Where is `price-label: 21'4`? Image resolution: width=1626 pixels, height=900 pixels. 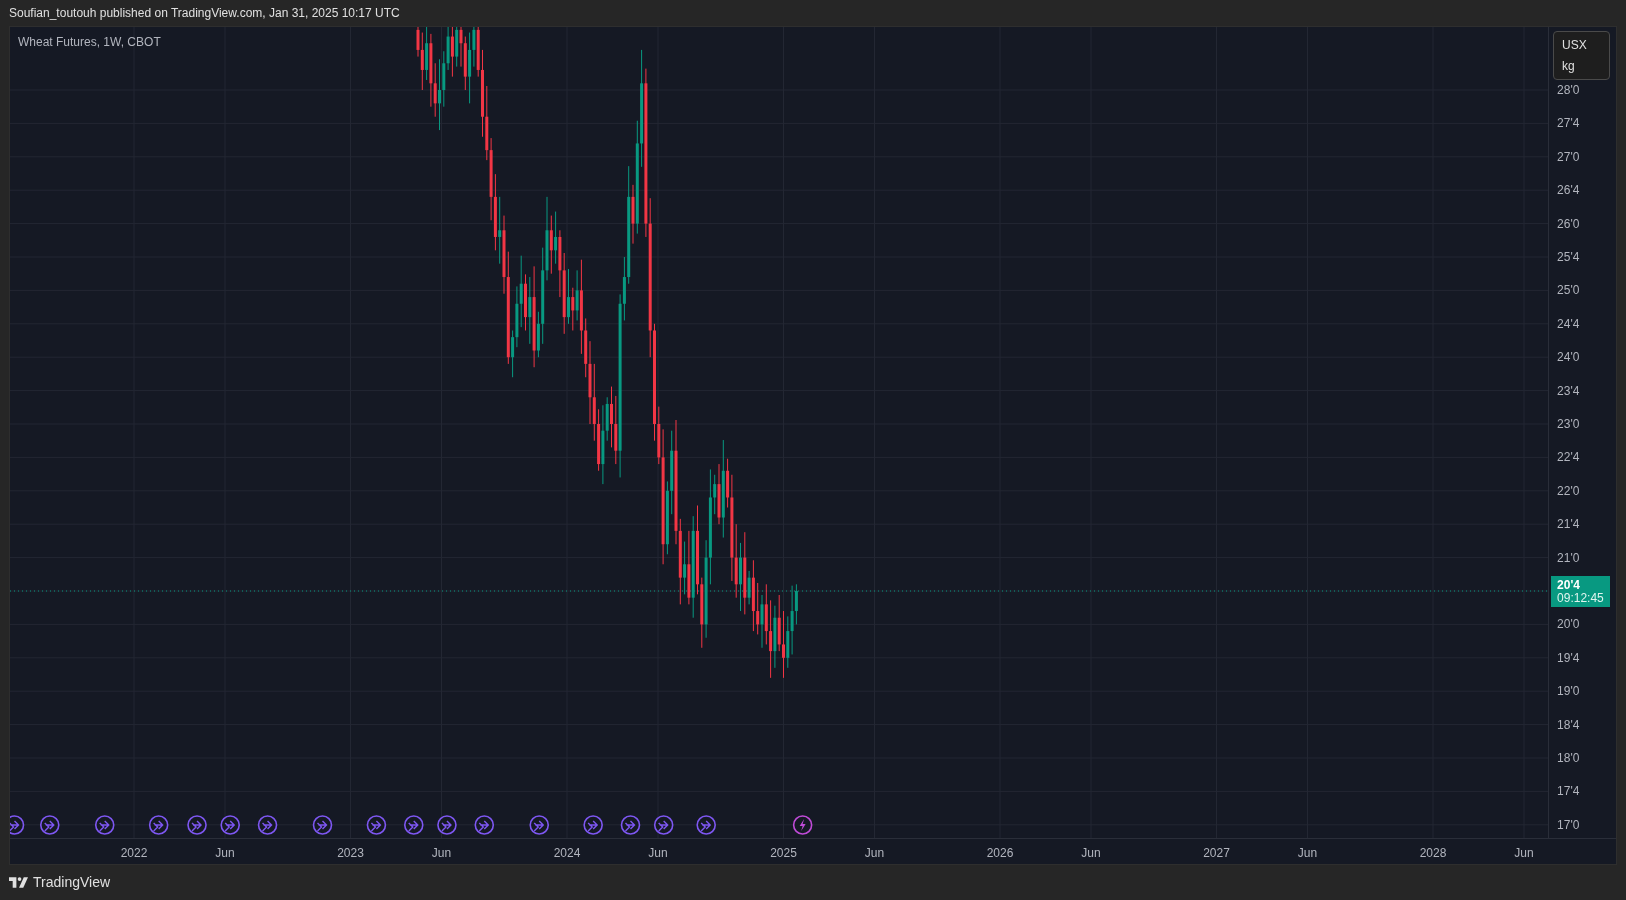
price-label: 21'4 is located at coordinates (1568, 524).